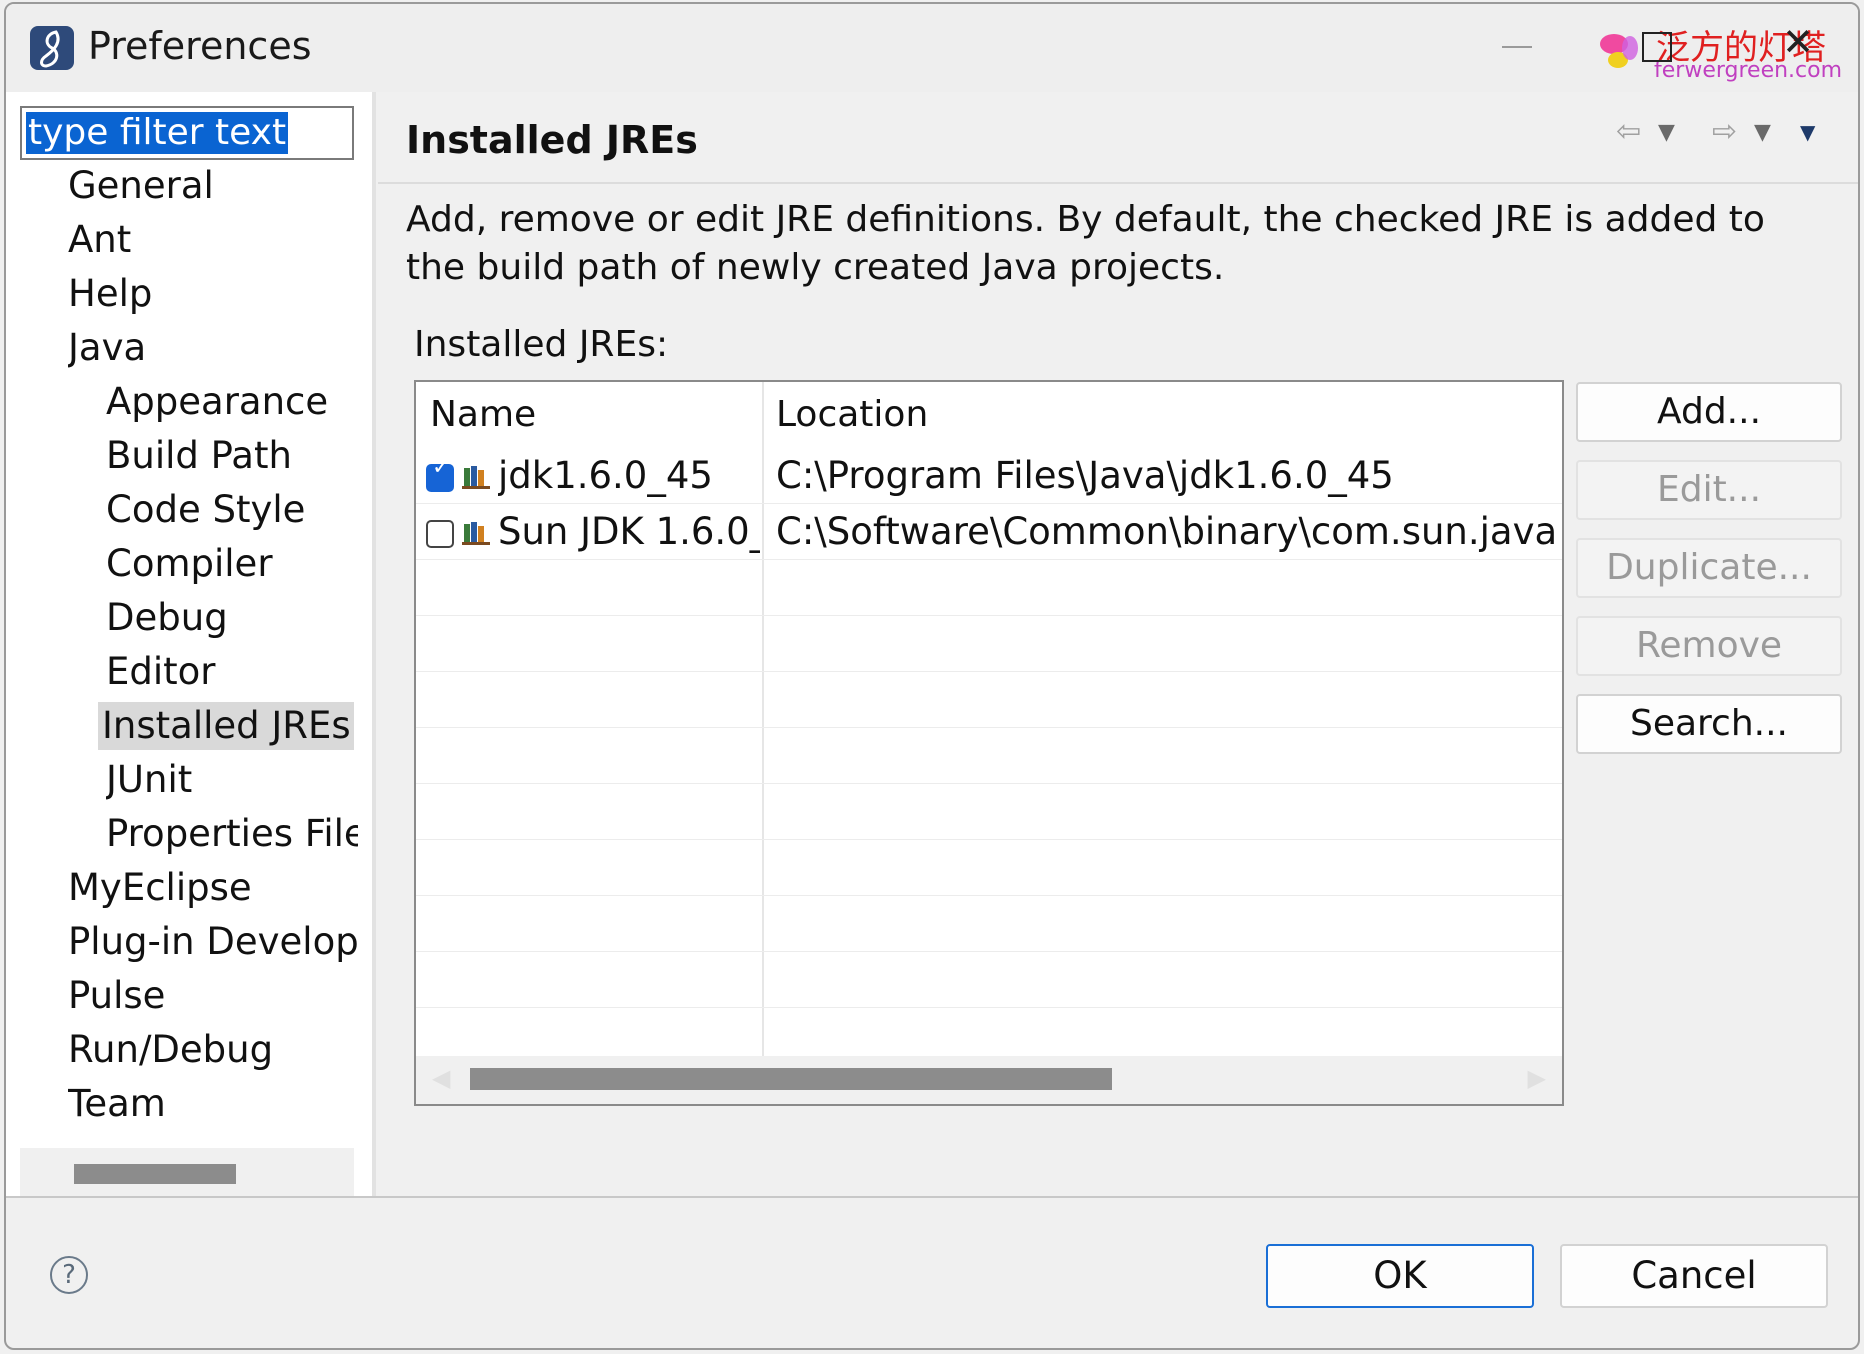 The height and width of the screenshot is (1354, 1864). Describe the element at coordinates (605, 475) in the screenshot. I see `jre-name: jdk1.6.0_45` at that location.